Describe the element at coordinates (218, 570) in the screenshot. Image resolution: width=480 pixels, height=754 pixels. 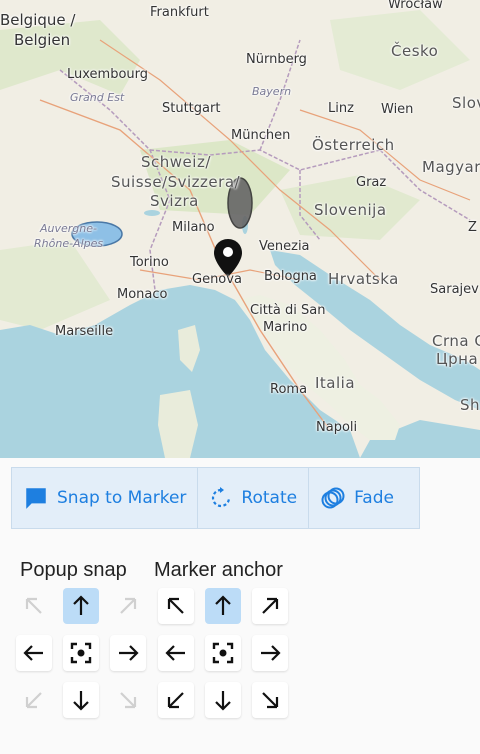
I see `marker-anchor-title: Marker anchor` at that location.